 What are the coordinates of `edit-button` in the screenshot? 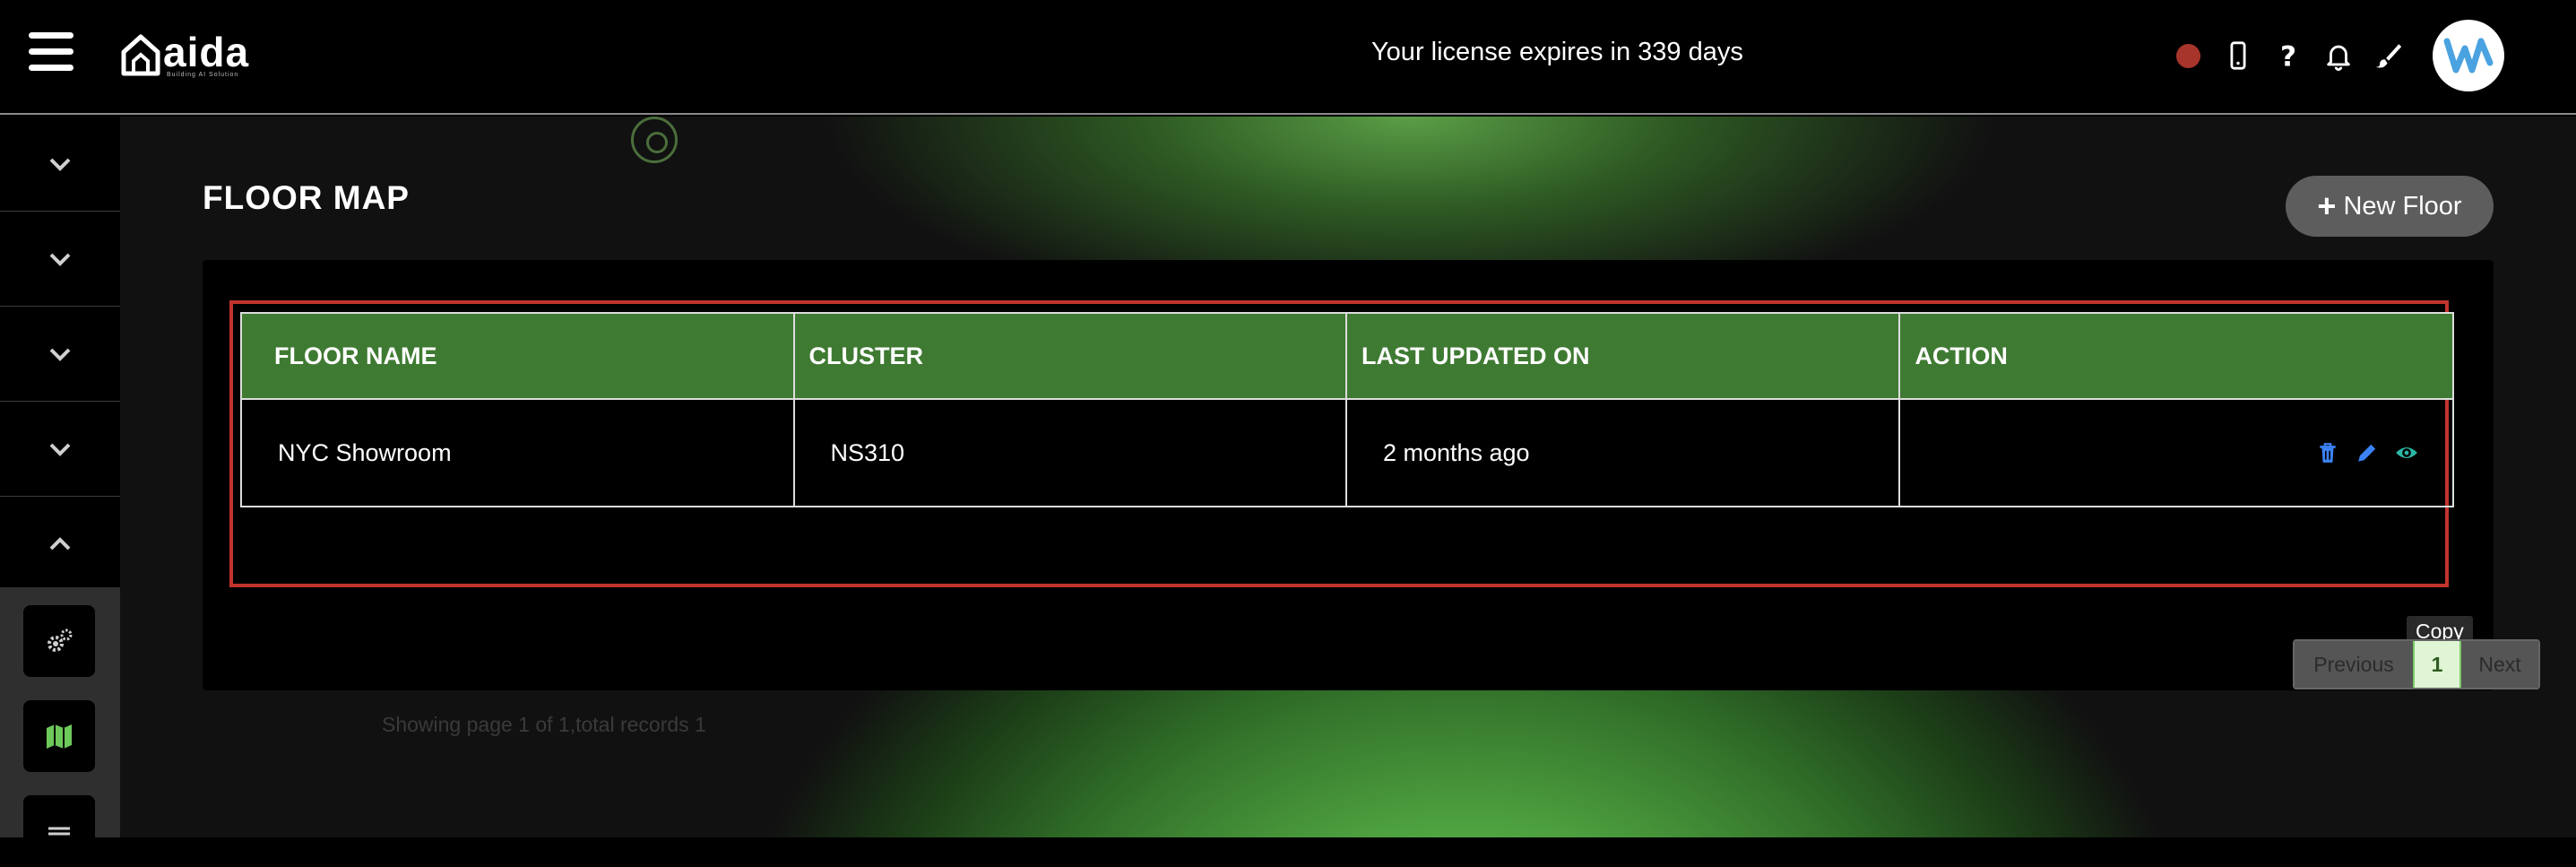 It's located at (2367, 452).